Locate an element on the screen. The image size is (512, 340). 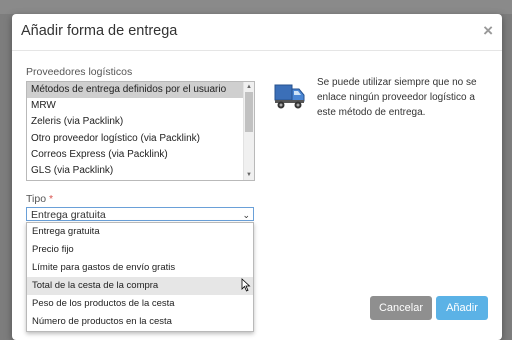
tipo-option-hovered: Total de la cesta de la compra is located at coordinates (140, 286).